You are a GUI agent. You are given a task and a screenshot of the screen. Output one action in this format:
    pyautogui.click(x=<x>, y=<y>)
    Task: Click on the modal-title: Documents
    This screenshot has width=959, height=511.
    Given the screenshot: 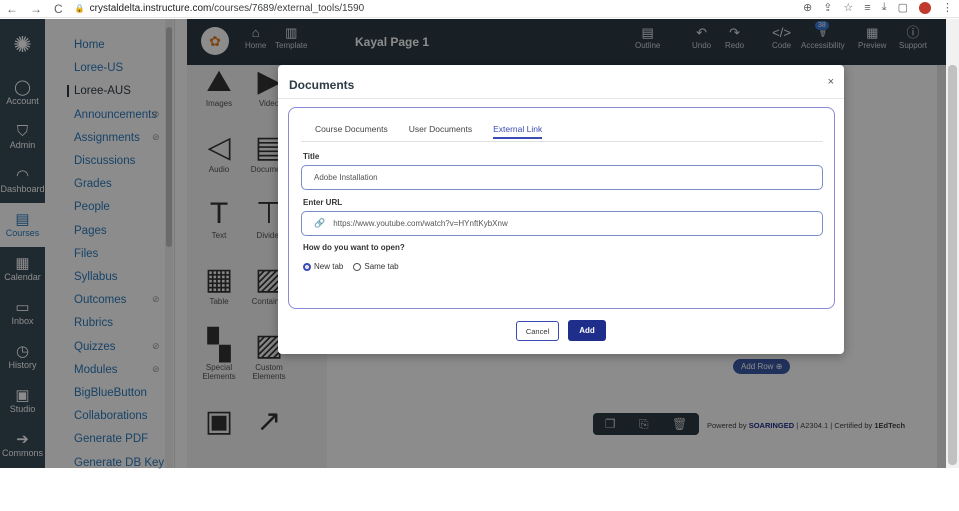 What is the action you would take?
    pyautogui.click(x=322, y=85)
    